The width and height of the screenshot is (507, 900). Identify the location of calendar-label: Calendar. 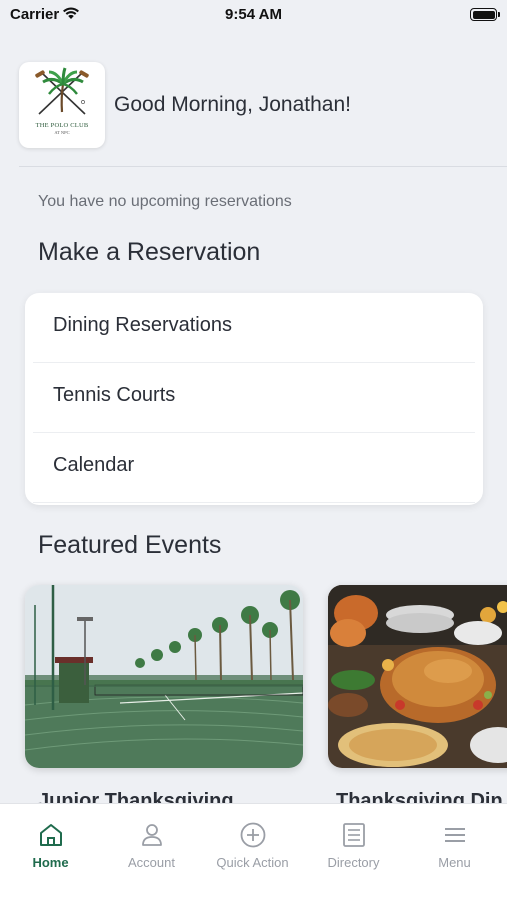
(94, 465).